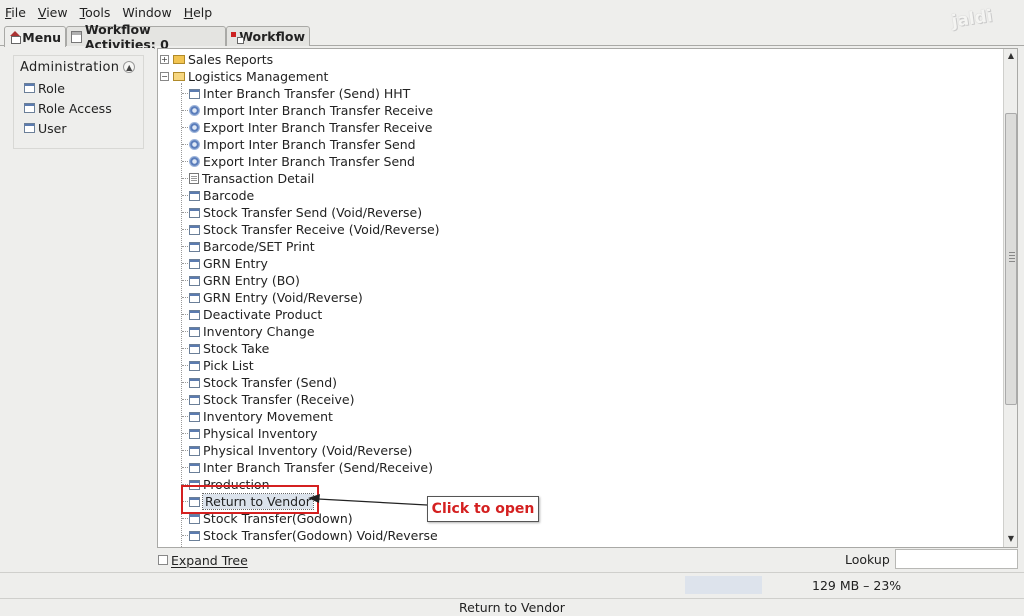 Image resolution: width=1024 pixels, height=616 pixels. Describe the element at coordinates (163, 560) in the screenshot. I see `expand-tree-checkbox` at that location.